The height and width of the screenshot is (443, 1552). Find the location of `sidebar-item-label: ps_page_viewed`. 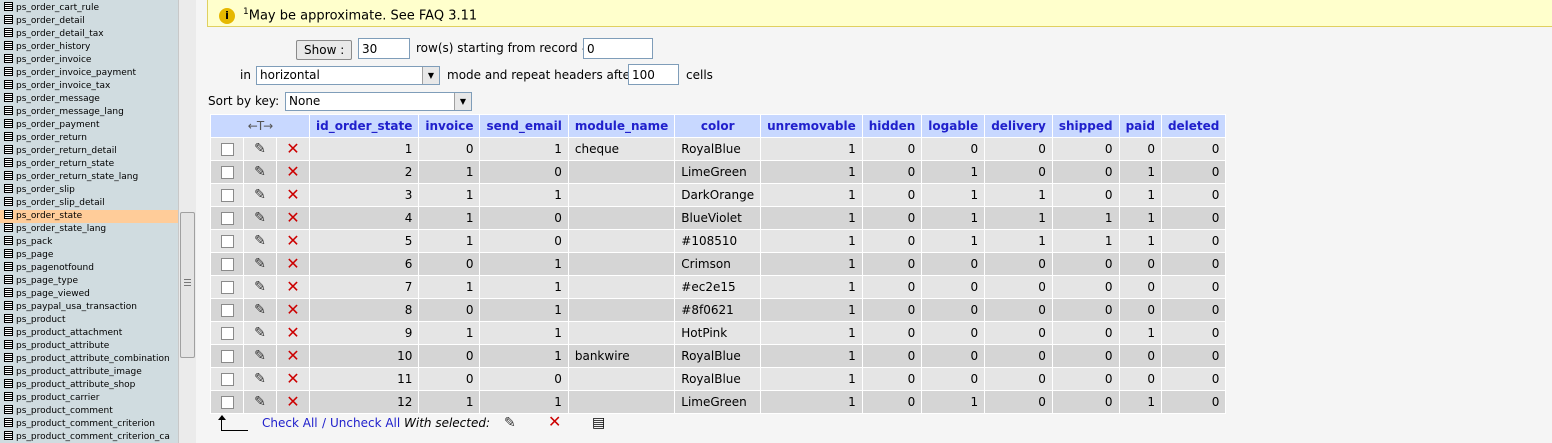

sidebar-item-label: ps_page_viewed is located at coordinates (53, 294).